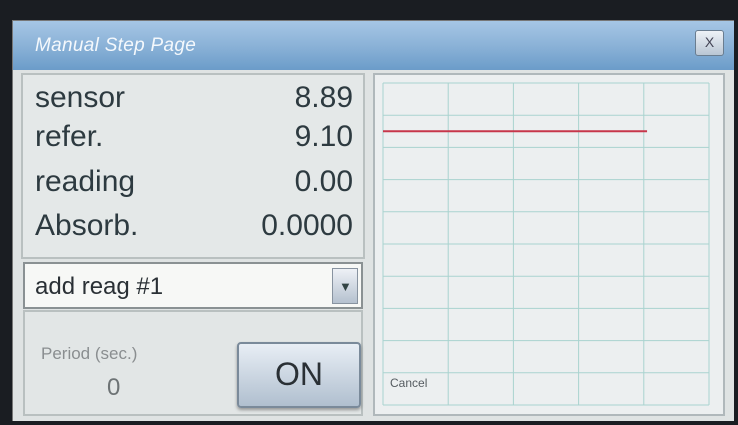 The height and width of the screenshot is (425, 738). I want to click on step-dropdown-value: add reag #1, so click(99, 286).